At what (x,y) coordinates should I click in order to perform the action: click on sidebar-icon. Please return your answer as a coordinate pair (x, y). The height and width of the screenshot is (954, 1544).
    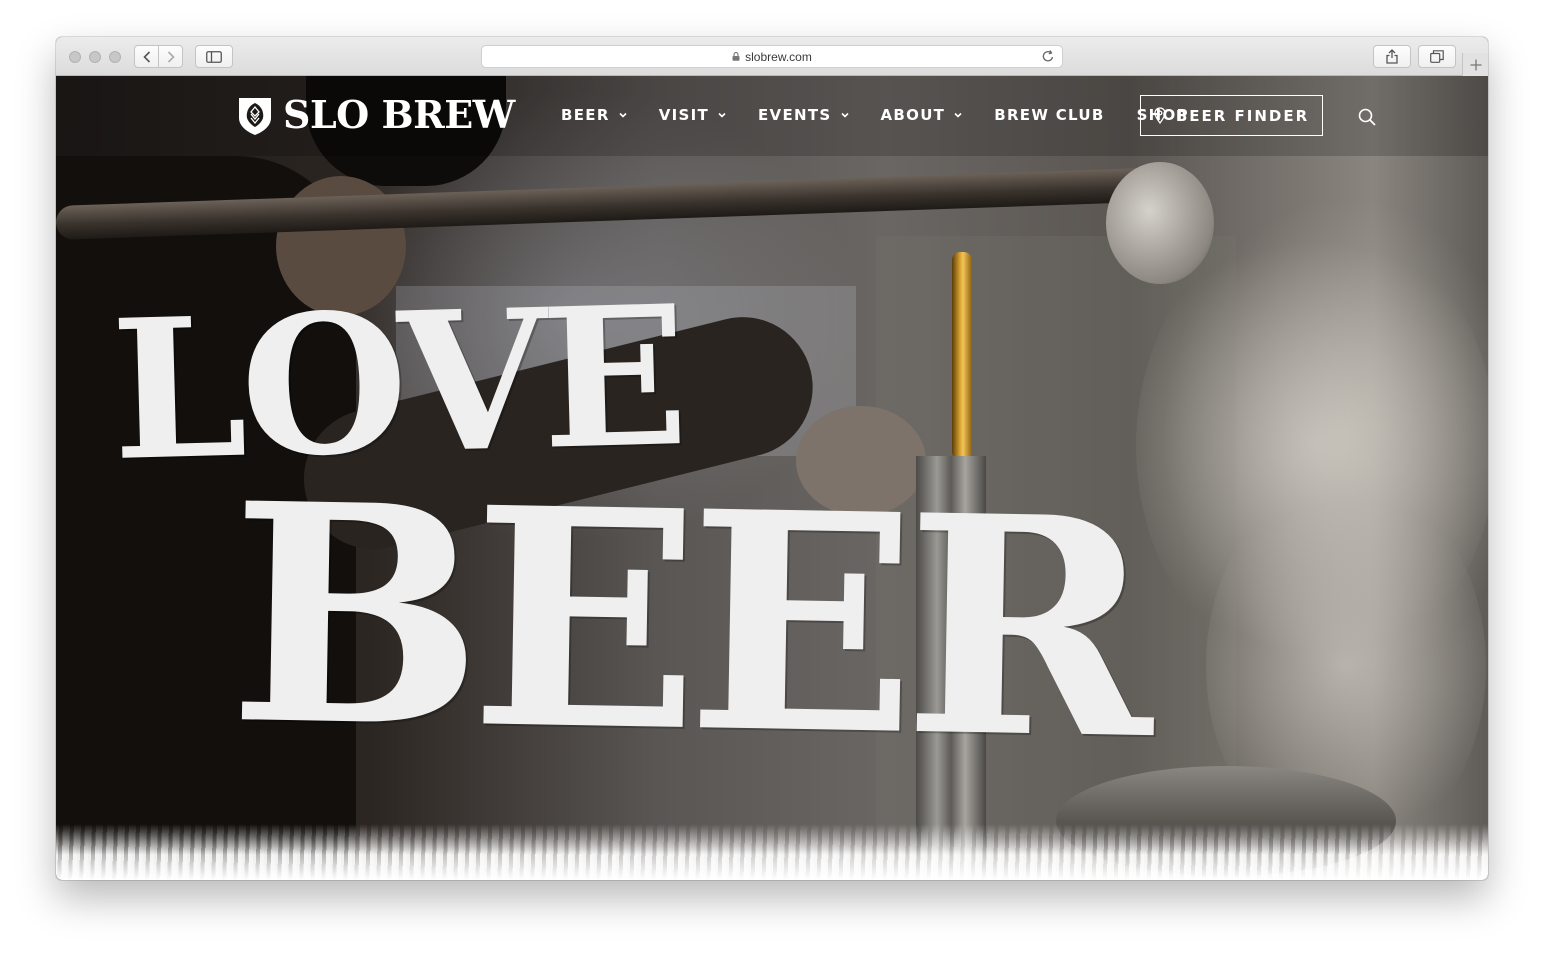
    Looking at the image, I should click on (214, 56).